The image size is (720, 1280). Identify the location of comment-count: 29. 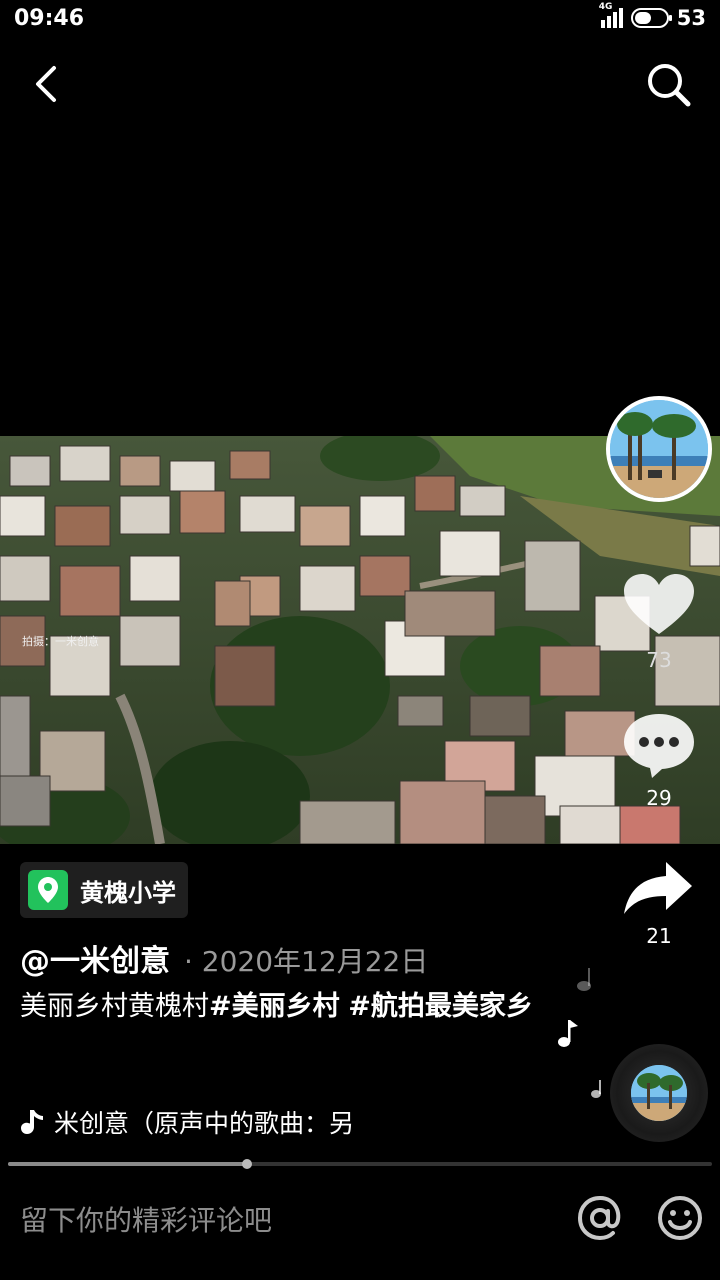
(659, 798).